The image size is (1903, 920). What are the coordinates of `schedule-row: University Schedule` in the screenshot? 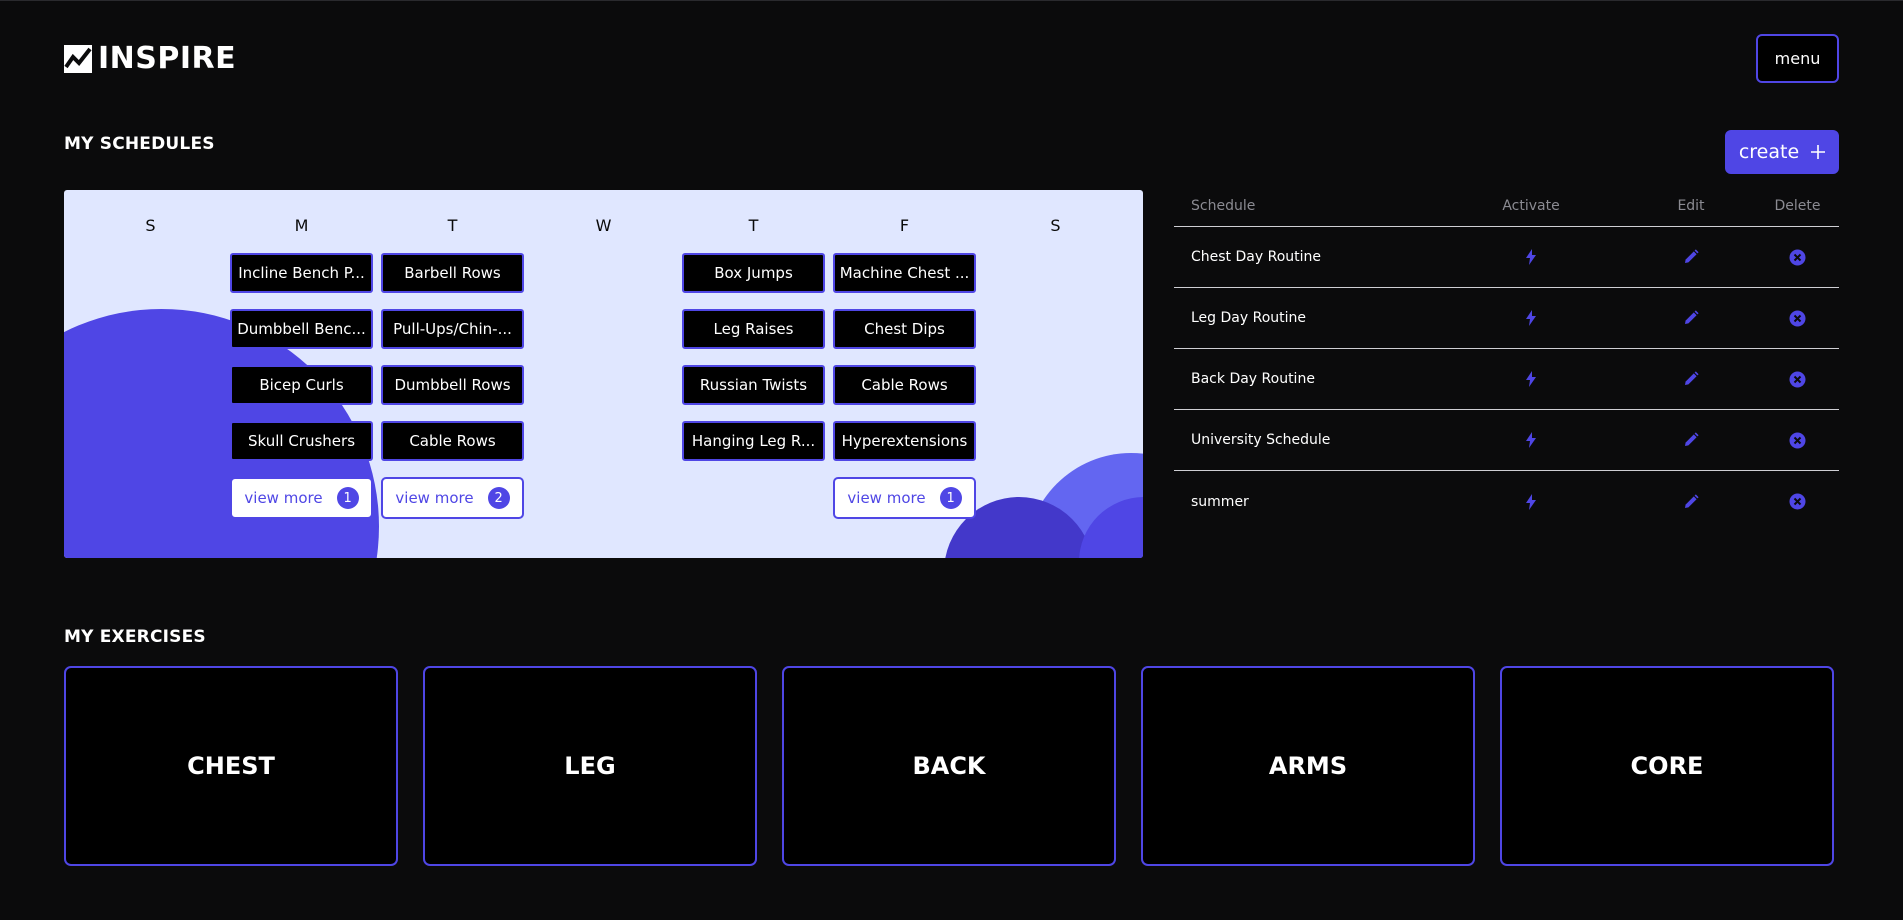 It's located at (1506, 440).